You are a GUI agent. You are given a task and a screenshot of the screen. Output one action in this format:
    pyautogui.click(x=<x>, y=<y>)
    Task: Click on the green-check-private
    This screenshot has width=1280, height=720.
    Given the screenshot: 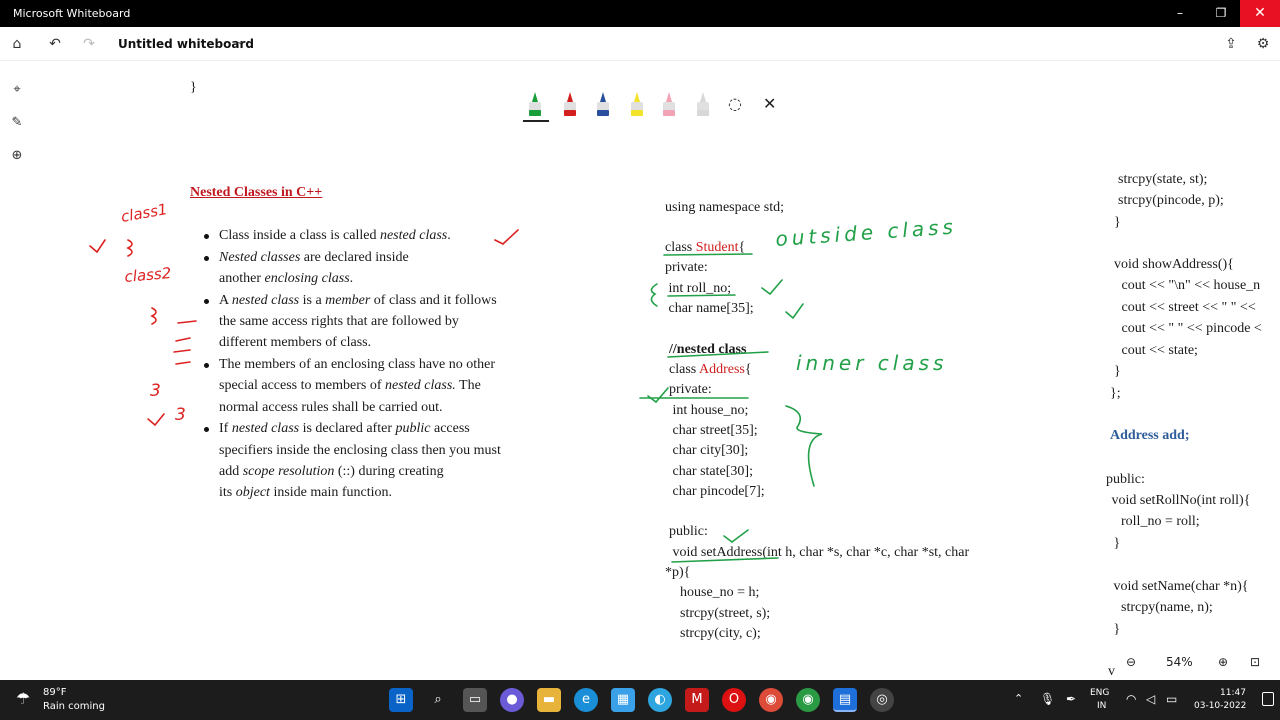 What is the action you would take?
    pyautogui.click(x=658, y=395)
    